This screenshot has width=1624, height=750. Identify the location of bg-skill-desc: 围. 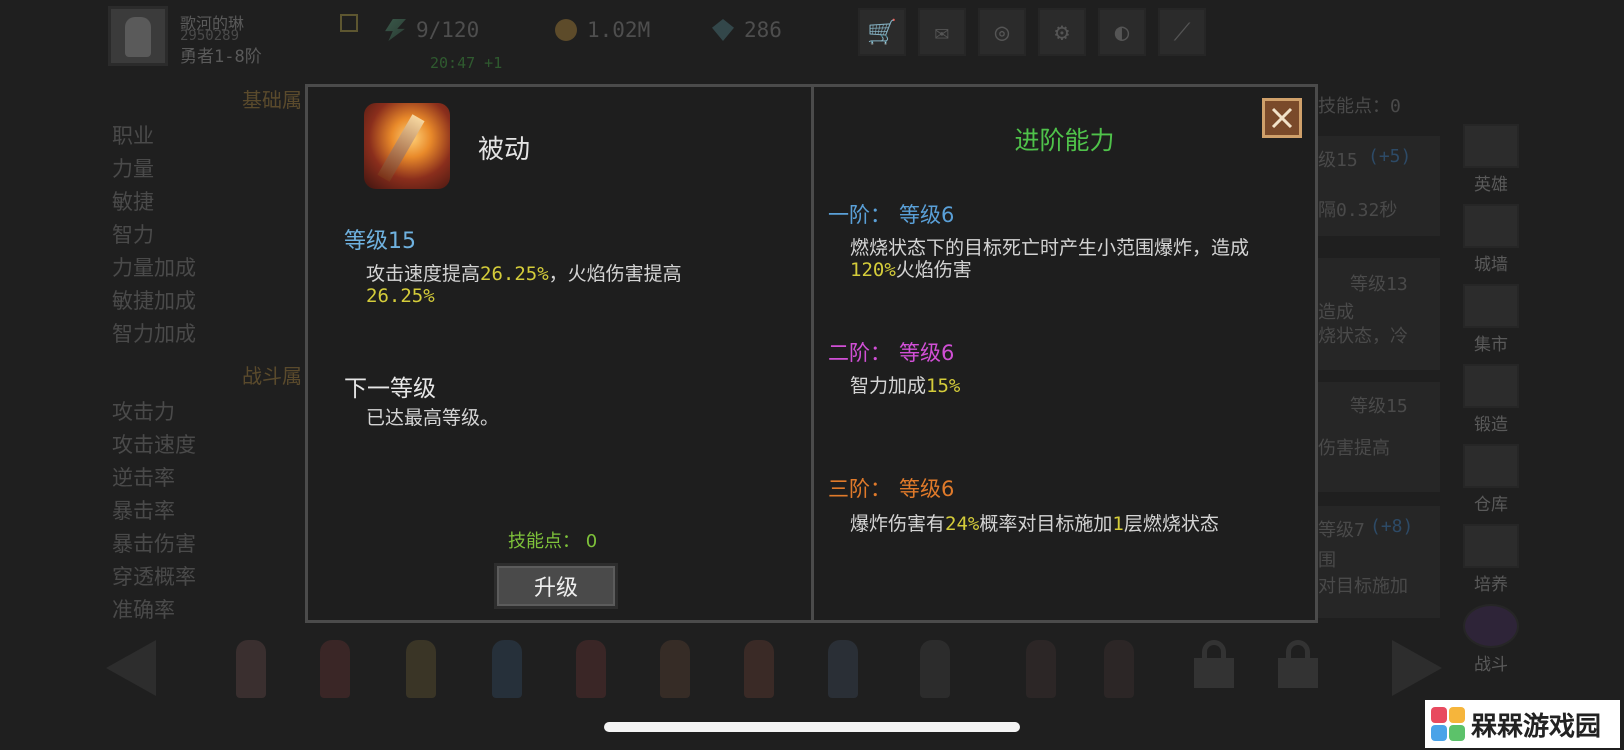
(1327, 560).